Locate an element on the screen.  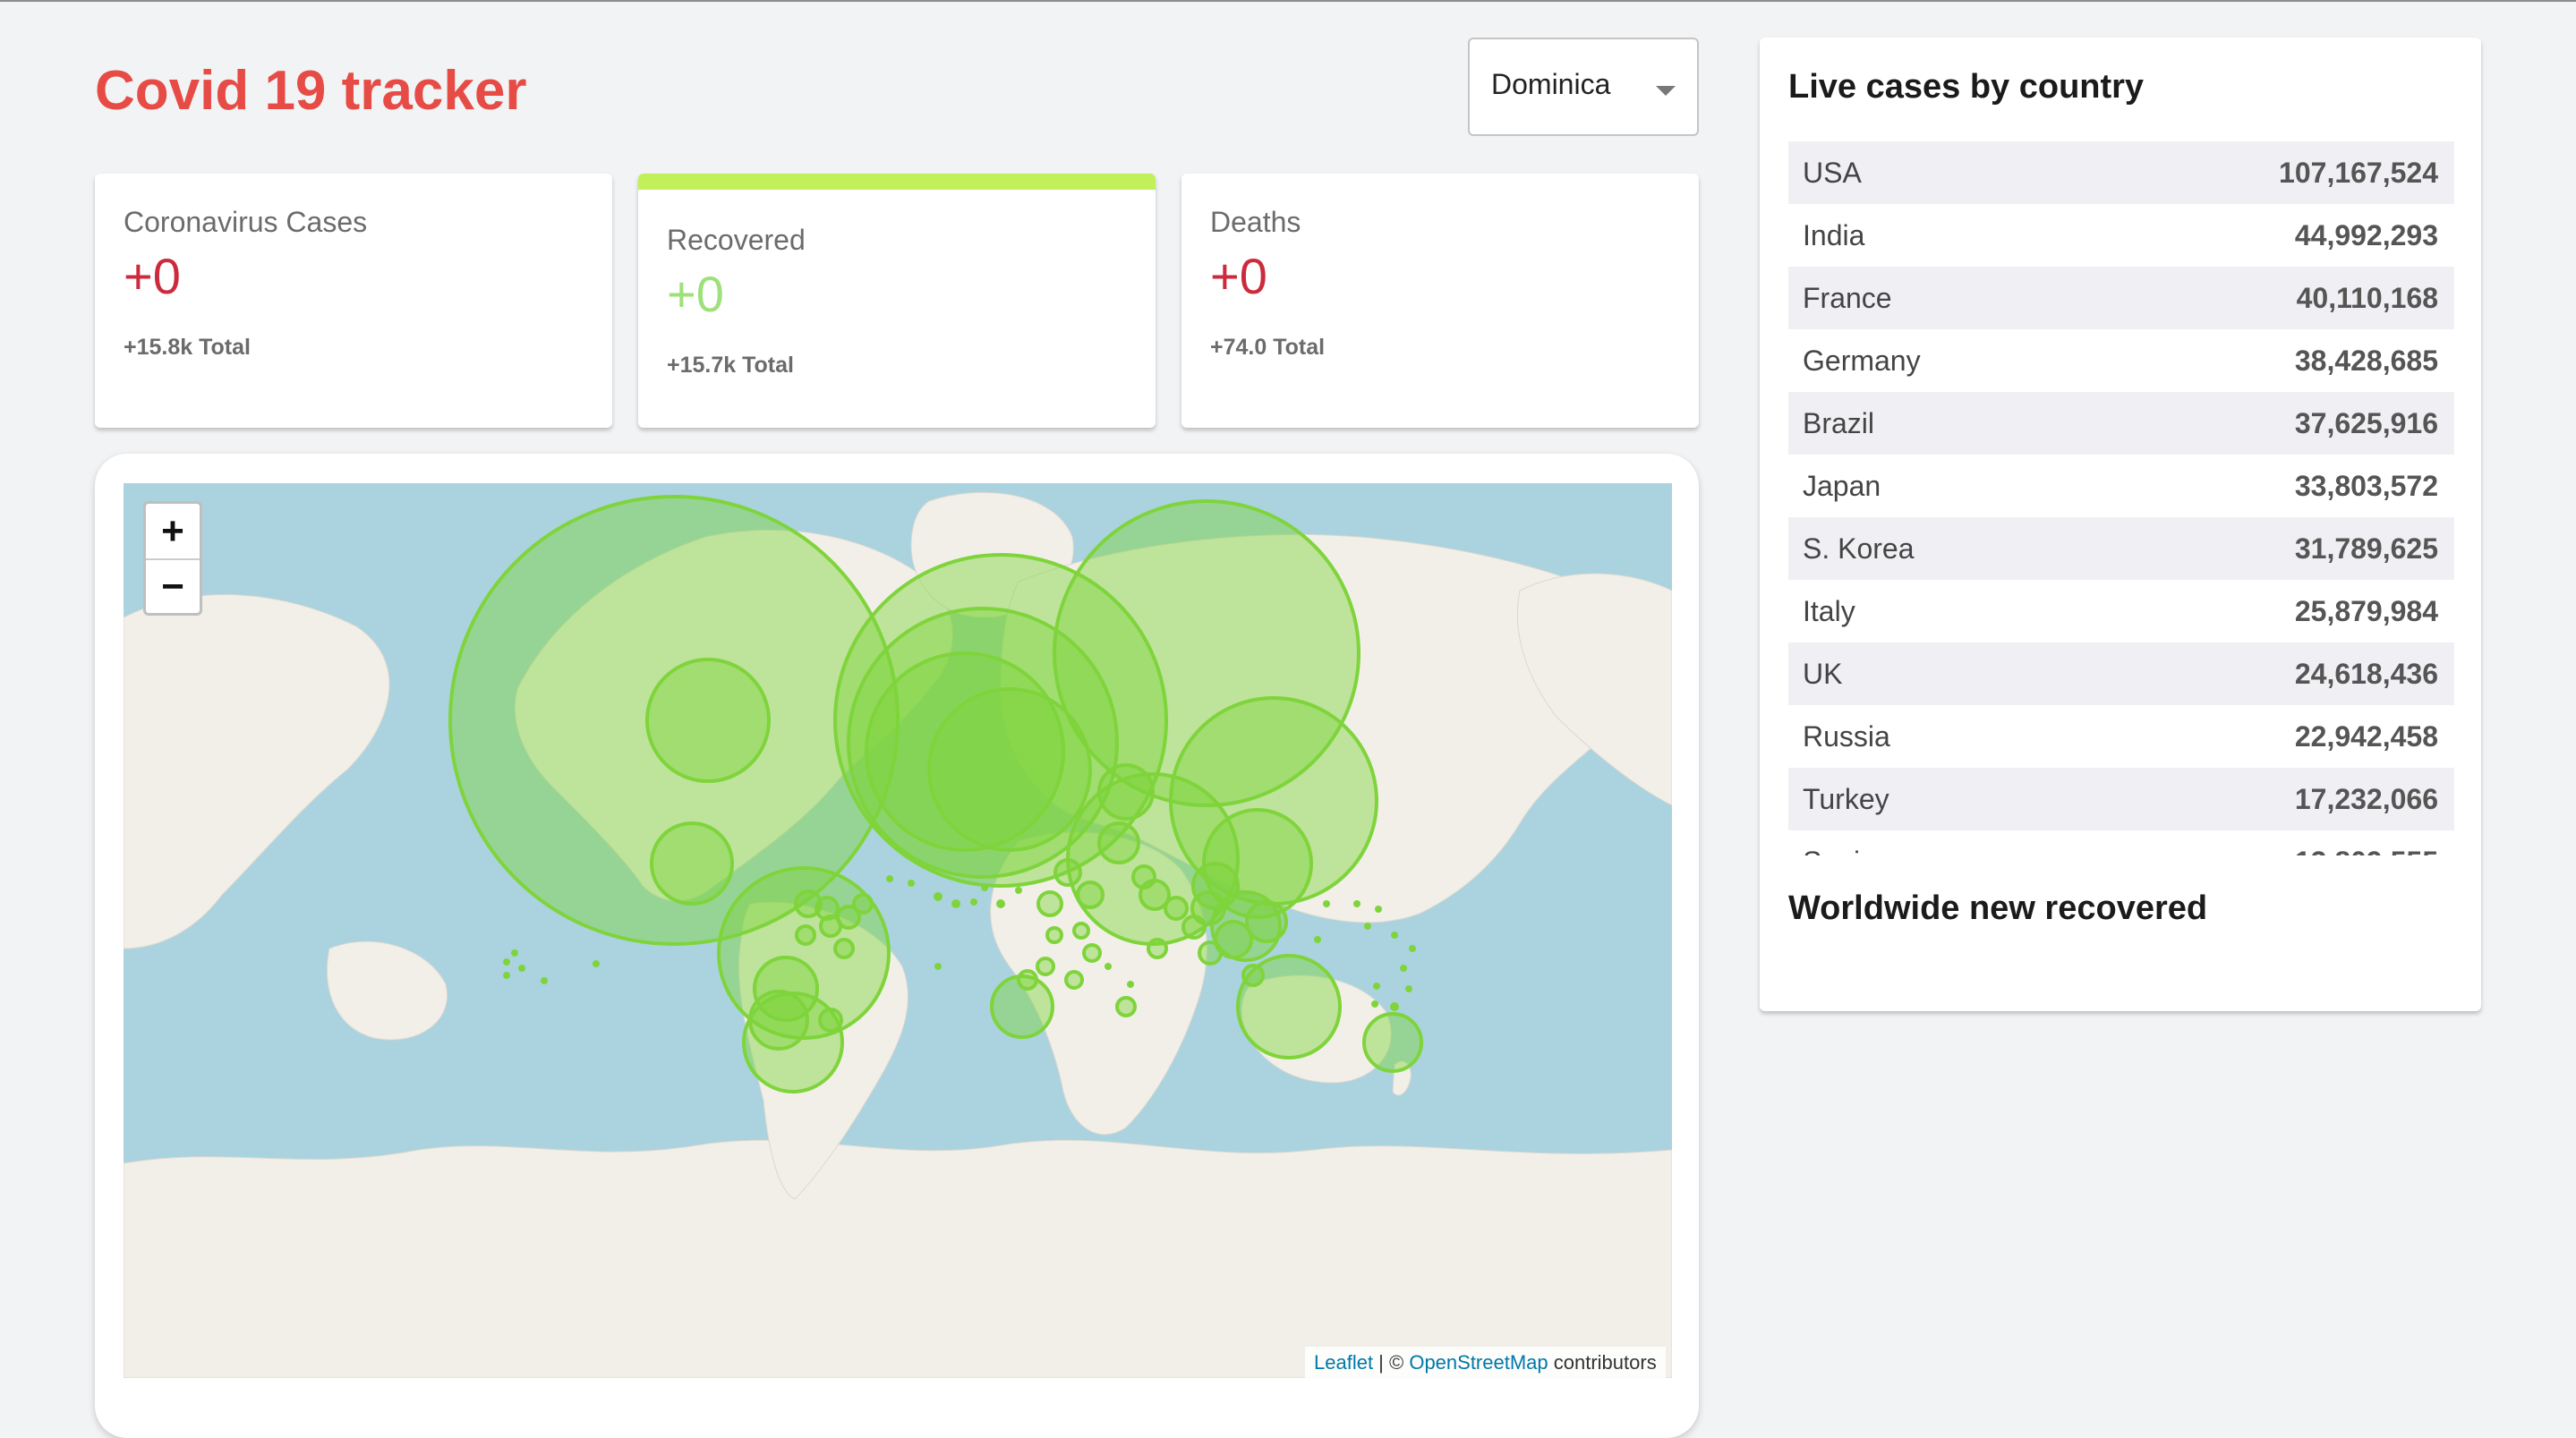
country-cases: 44,992,293 is located at coordinates (2366, 235).